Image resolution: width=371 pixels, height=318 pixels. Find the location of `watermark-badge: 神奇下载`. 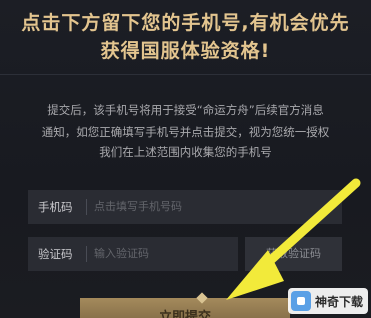

watermark-badge: 神奇下载 is located at coordinates (328, 301).